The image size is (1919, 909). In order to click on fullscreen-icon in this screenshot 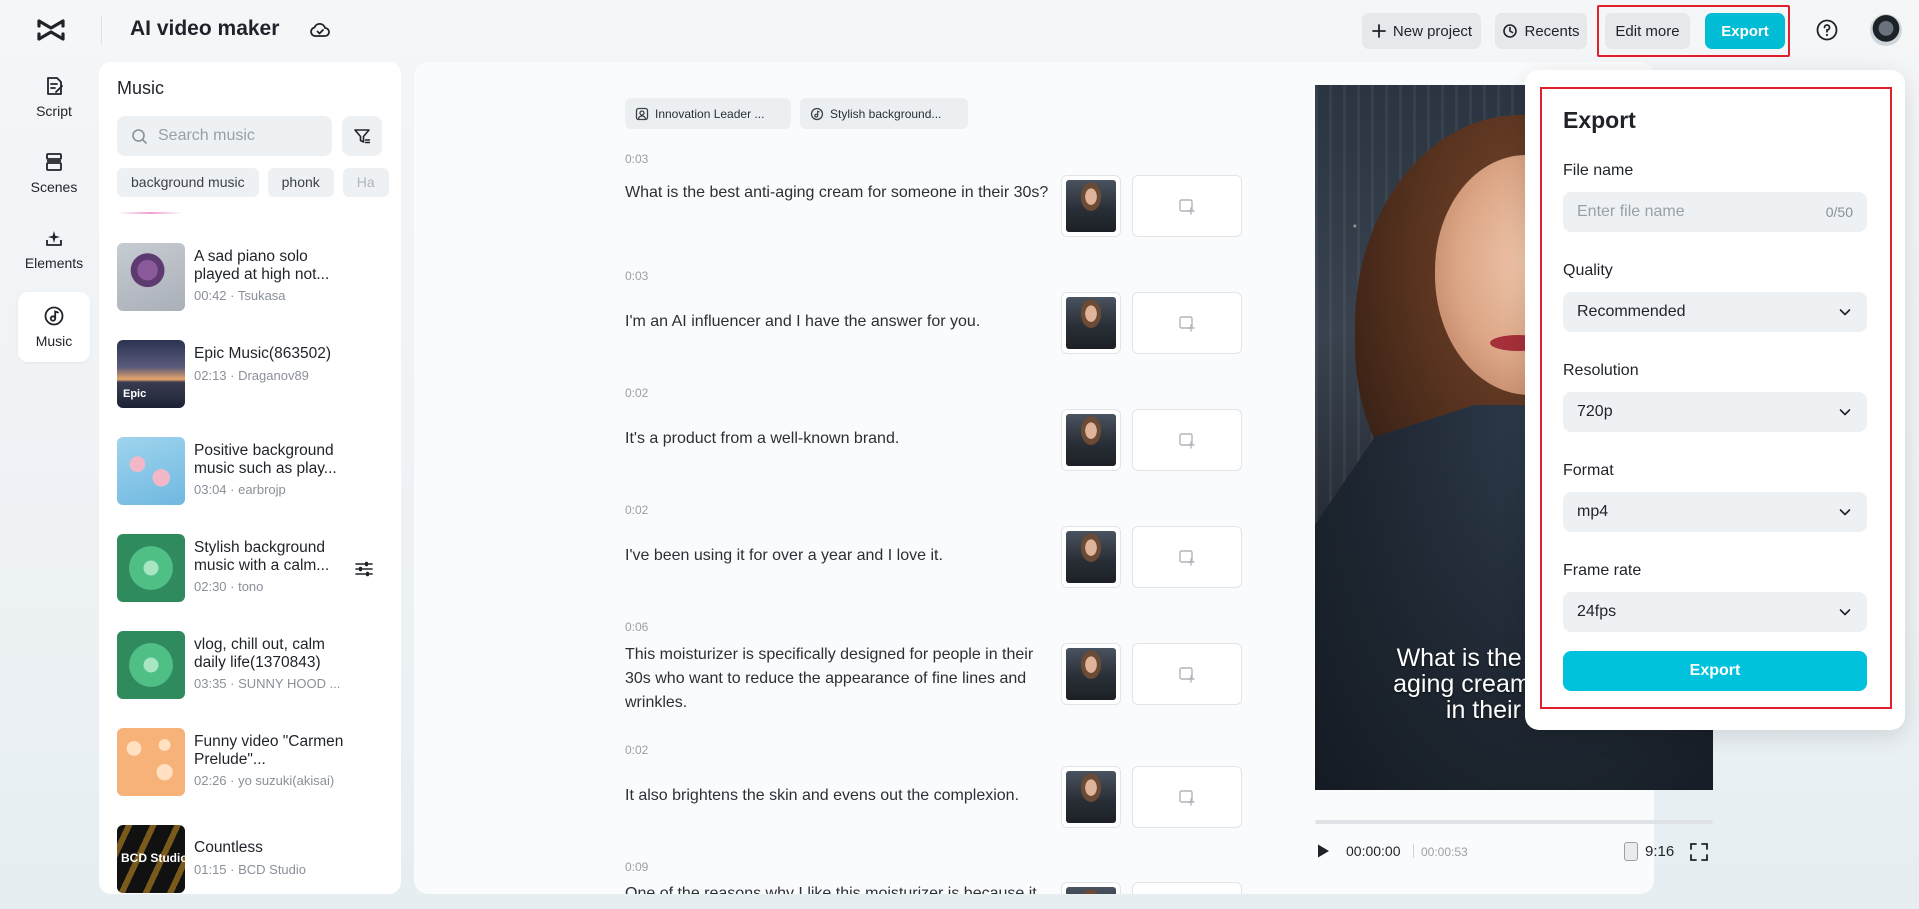, I will do `click(1699, 852)`.